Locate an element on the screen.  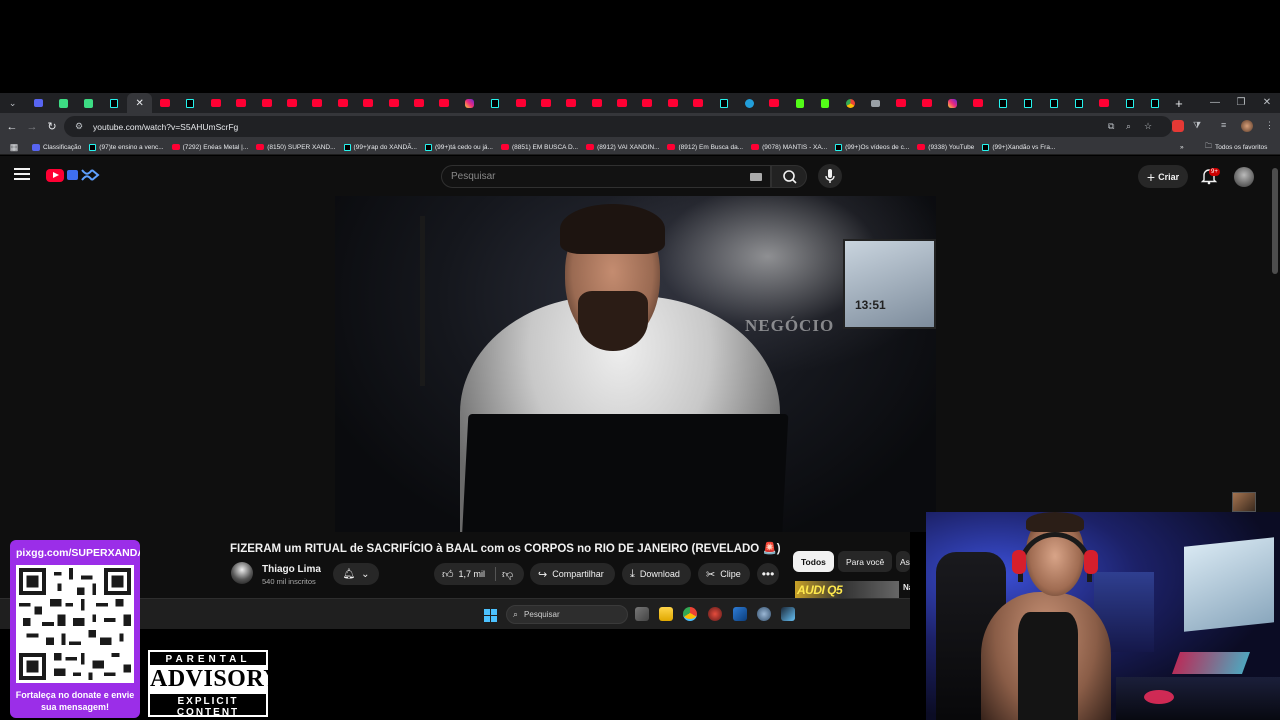
clip-button: ✂ Clipe is located at coordinates (724, 574).